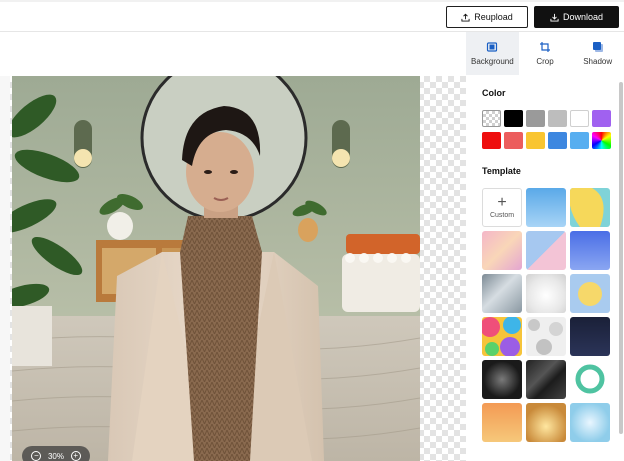 The height and width of the screenshot is (461, 624). Describe the element at coordinates (535, 140) in the screenshot. I see `swatch-yellow` at that location.